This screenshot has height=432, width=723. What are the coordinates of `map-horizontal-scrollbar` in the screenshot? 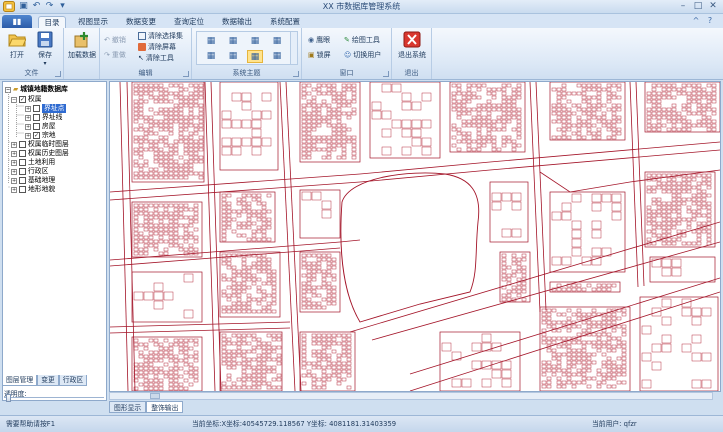 It's located at (411, 396).